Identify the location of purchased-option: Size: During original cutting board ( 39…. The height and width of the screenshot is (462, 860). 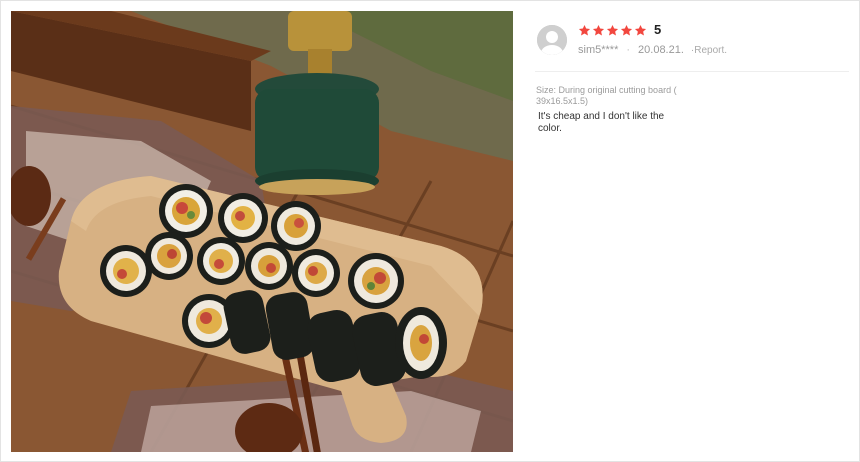
(606, 95).